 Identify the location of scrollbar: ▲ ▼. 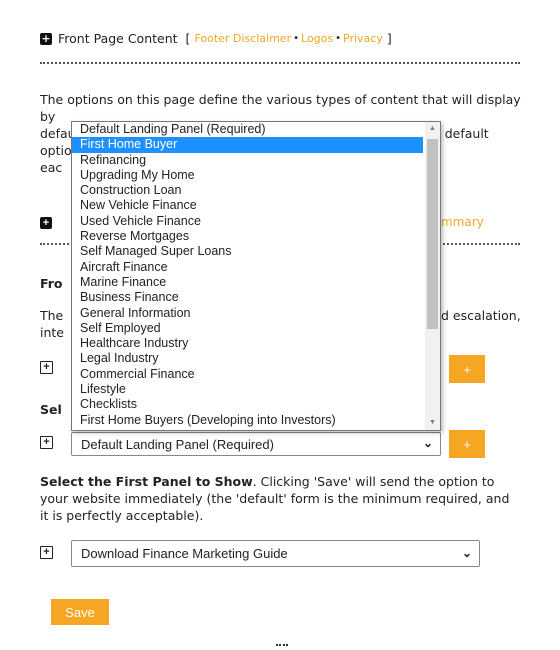
(432, 276).